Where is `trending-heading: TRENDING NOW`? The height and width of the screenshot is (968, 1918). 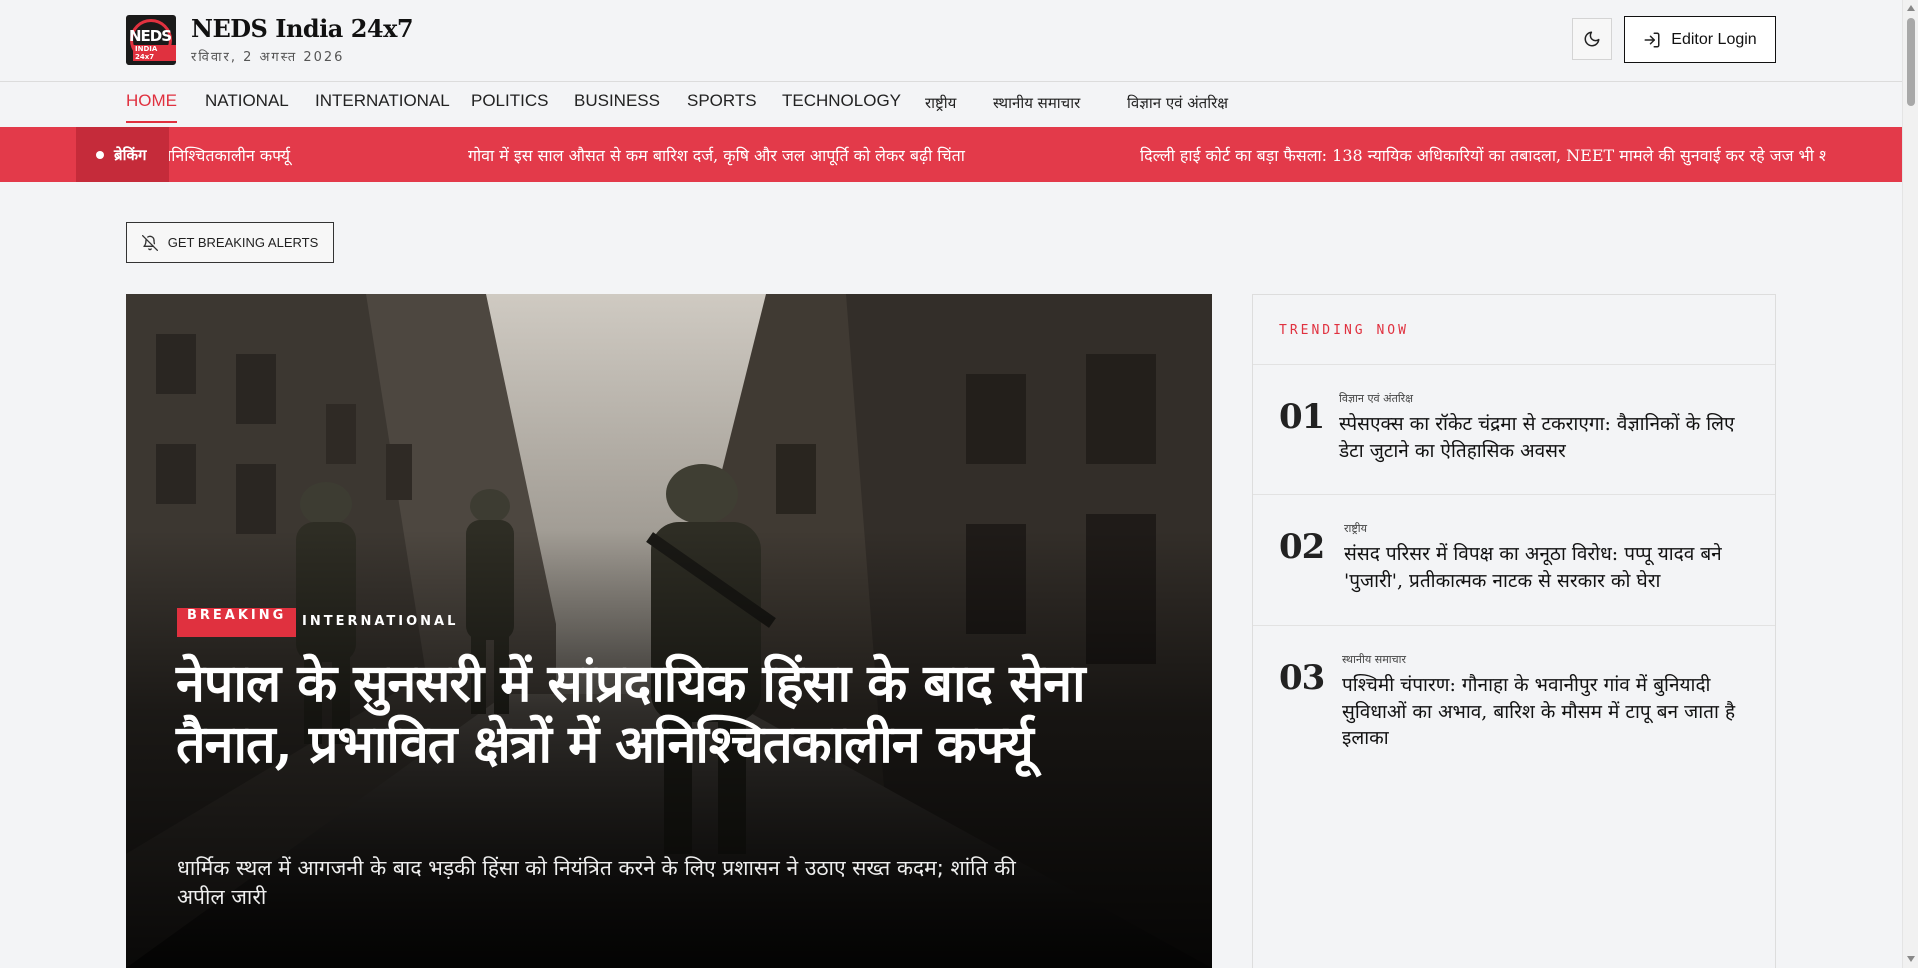
trending-heading: TRENDING NOW is located at coordinates (1344, 330).